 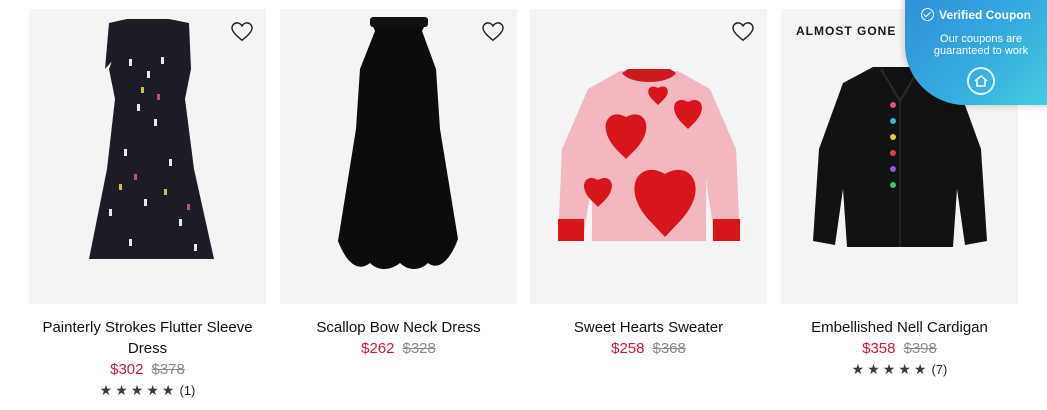 What do you see at coordinates (985, 15) in the screenshot?
I see `verified-coupon-title: Verified Coupon` at bounding box center [985, 15].